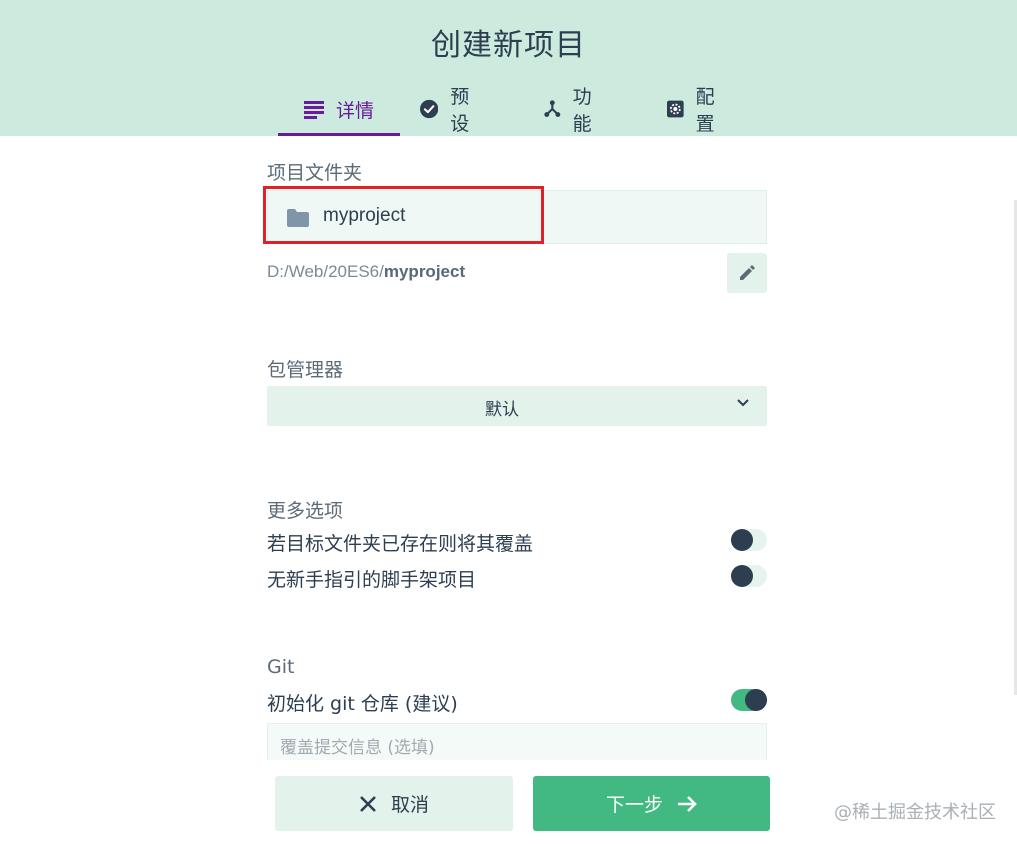 The width and height of the screenshot is (1017, 844). Describe the element at coordinates (517, 743) in the screenshot. I see `commit-message-input: 覆盖提交信息 (选填)` at that location.